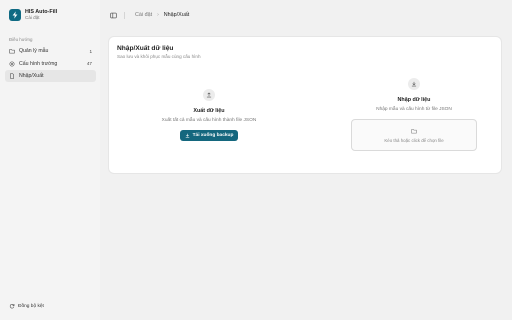 The image size is (512, 320). I want to click on lightning-logo-icon, so click(15, 15).